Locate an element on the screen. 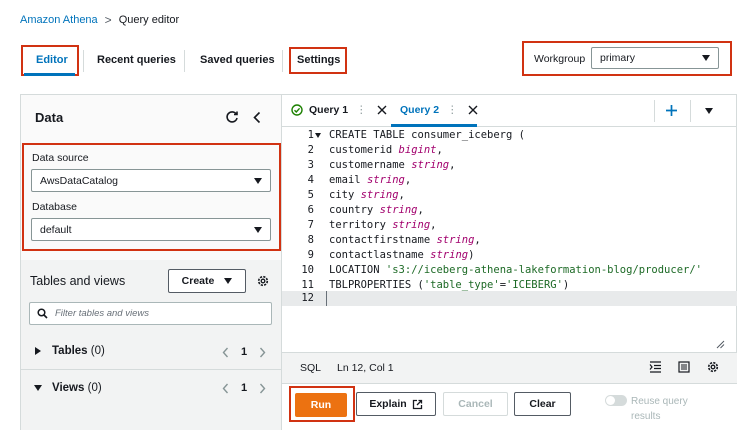 The image size is (748, 430). filter-tables-input: Filter tables and views is located at coordinates (150, 313).